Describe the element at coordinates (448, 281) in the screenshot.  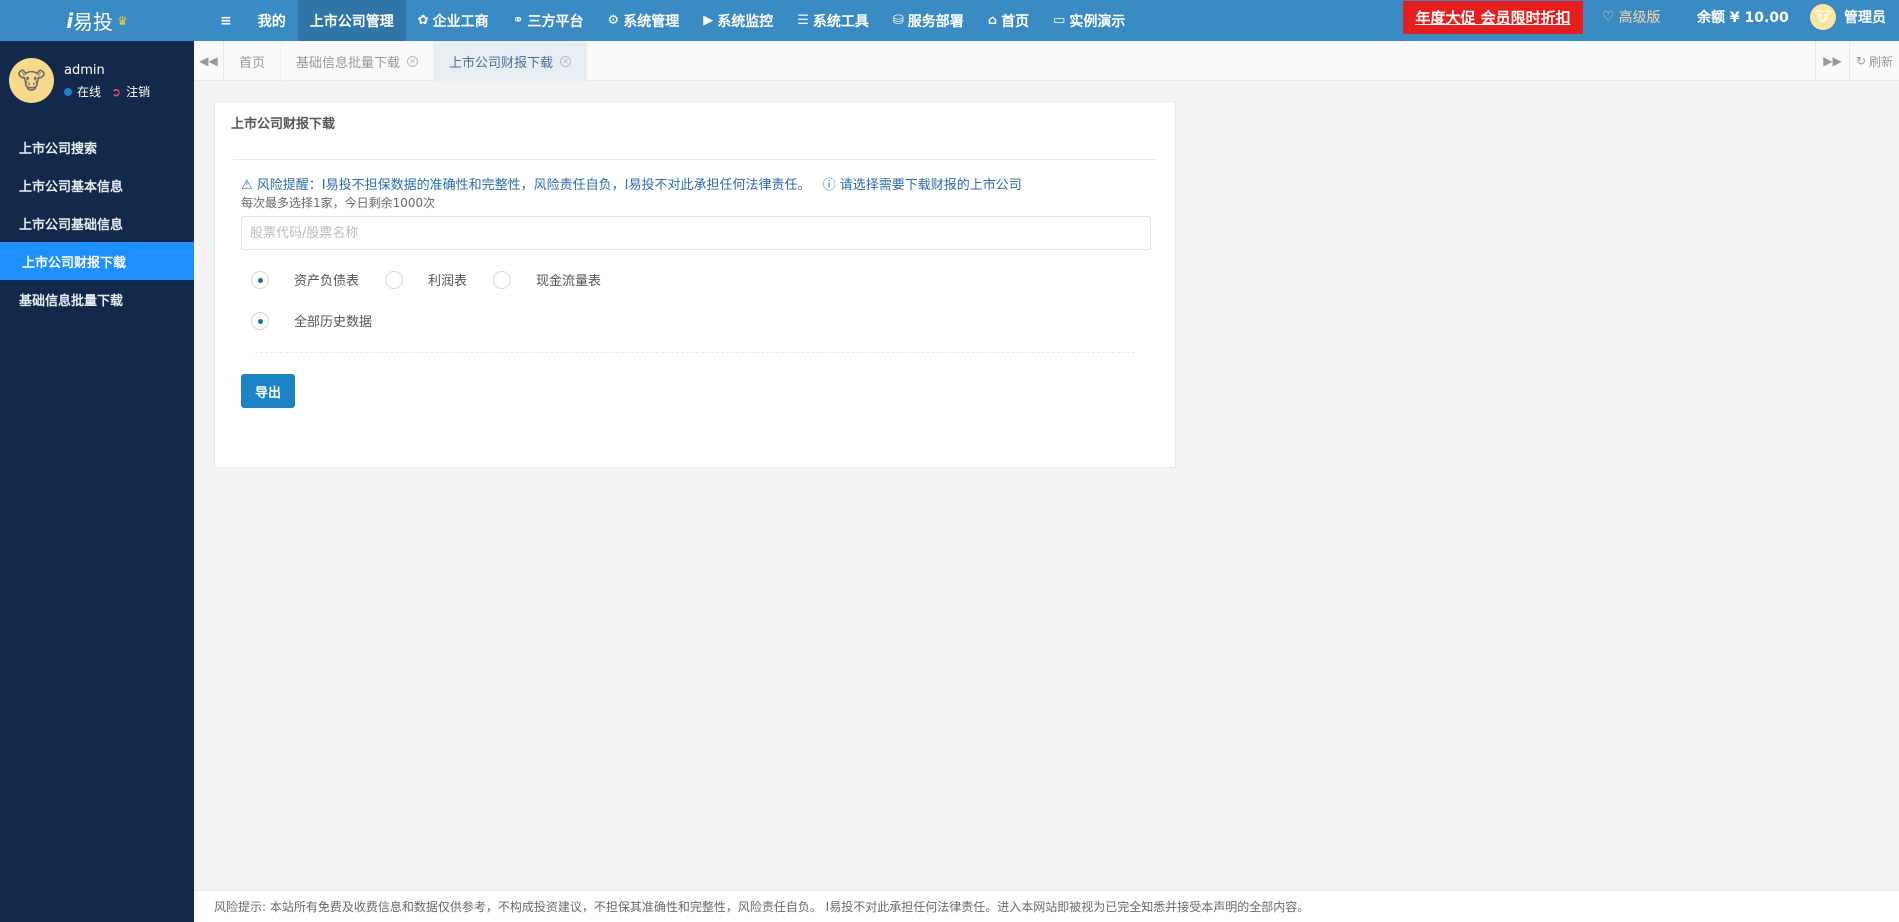
I see `radio-label-income-statement: 利润表` at that location.